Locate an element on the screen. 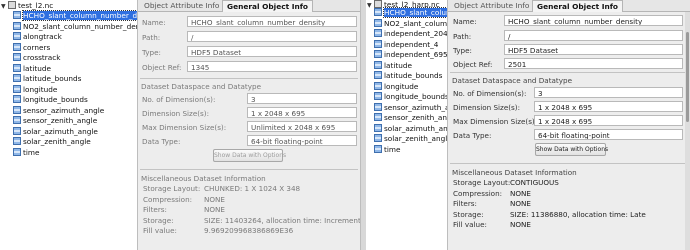  dims-label: Dimension Size(s): is located at coordinates (176, 113).